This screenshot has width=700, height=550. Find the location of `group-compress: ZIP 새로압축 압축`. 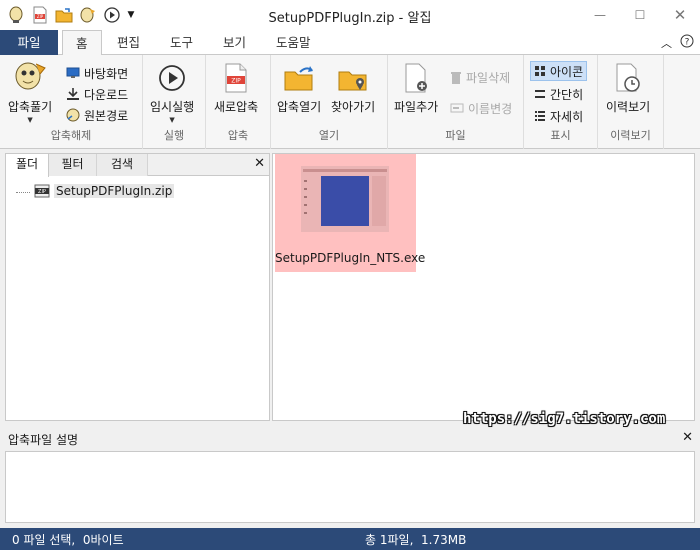

group-compress: ZIP 새로압축 압축 is located at coordinates (238, 102).